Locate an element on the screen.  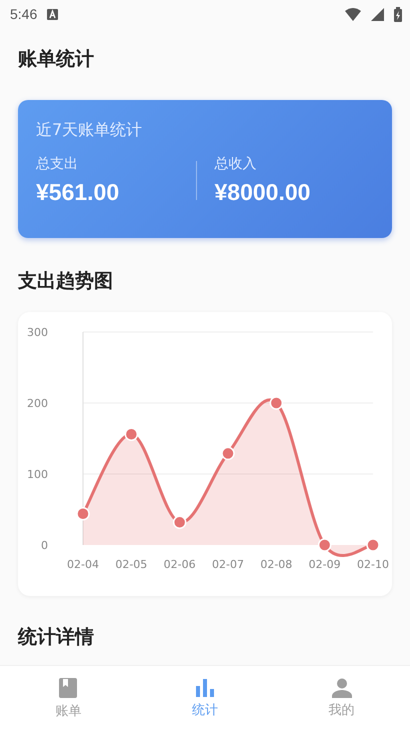
battery-icon is located at coordinates (398, 14).